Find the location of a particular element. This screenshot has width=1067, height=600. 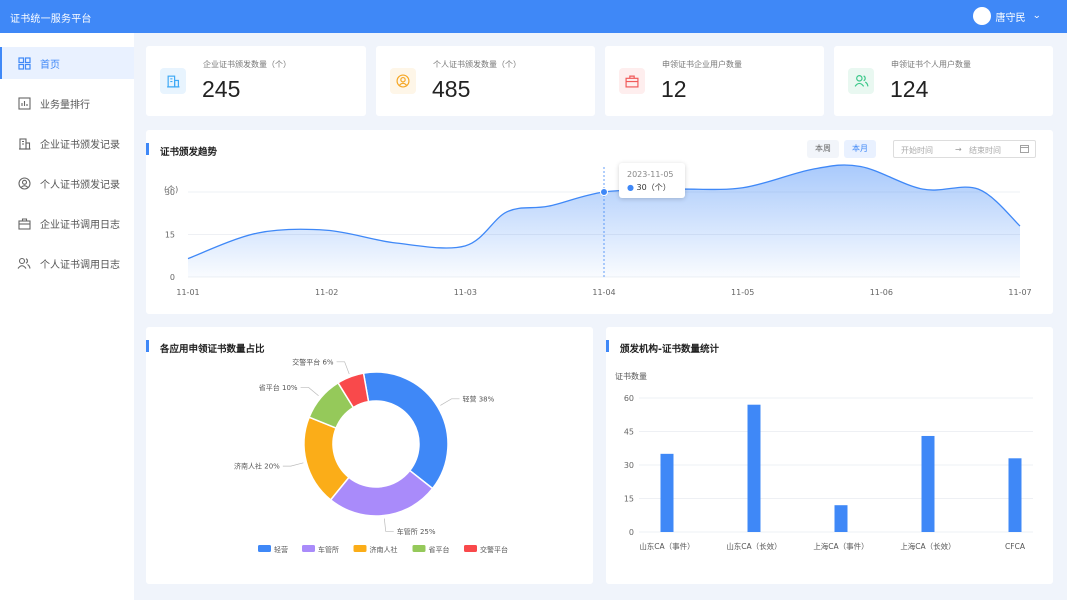

sidebar-item-ranking: 业务量排行 is located at coordinates (67, 103).